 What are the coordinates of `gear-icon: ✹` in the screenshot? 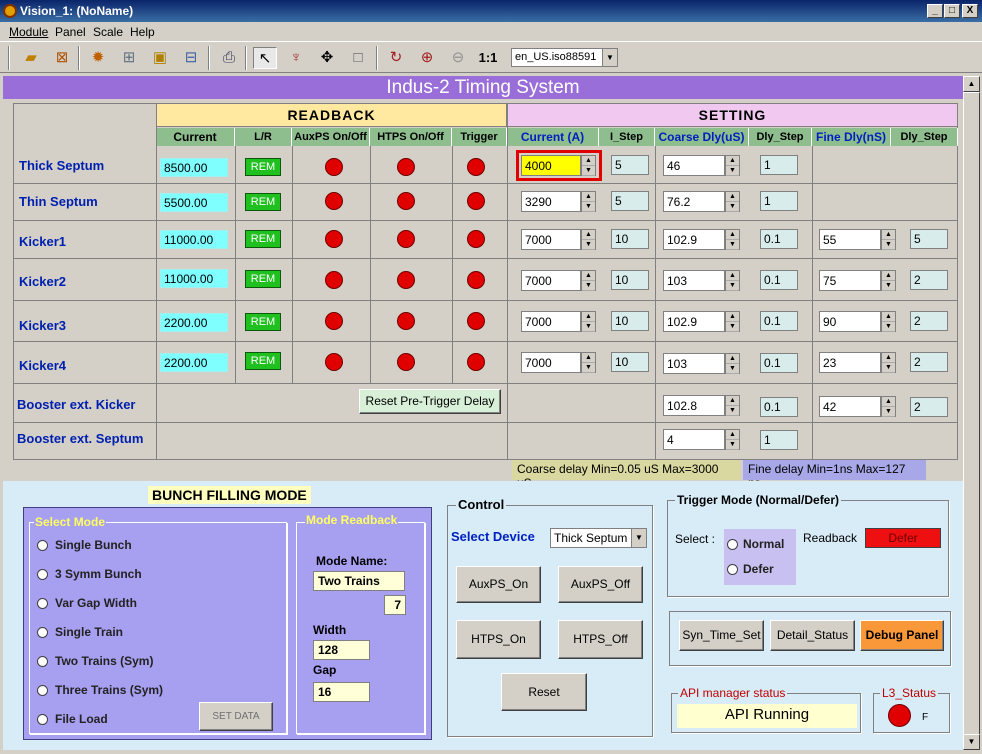 It's located at (98, 58).